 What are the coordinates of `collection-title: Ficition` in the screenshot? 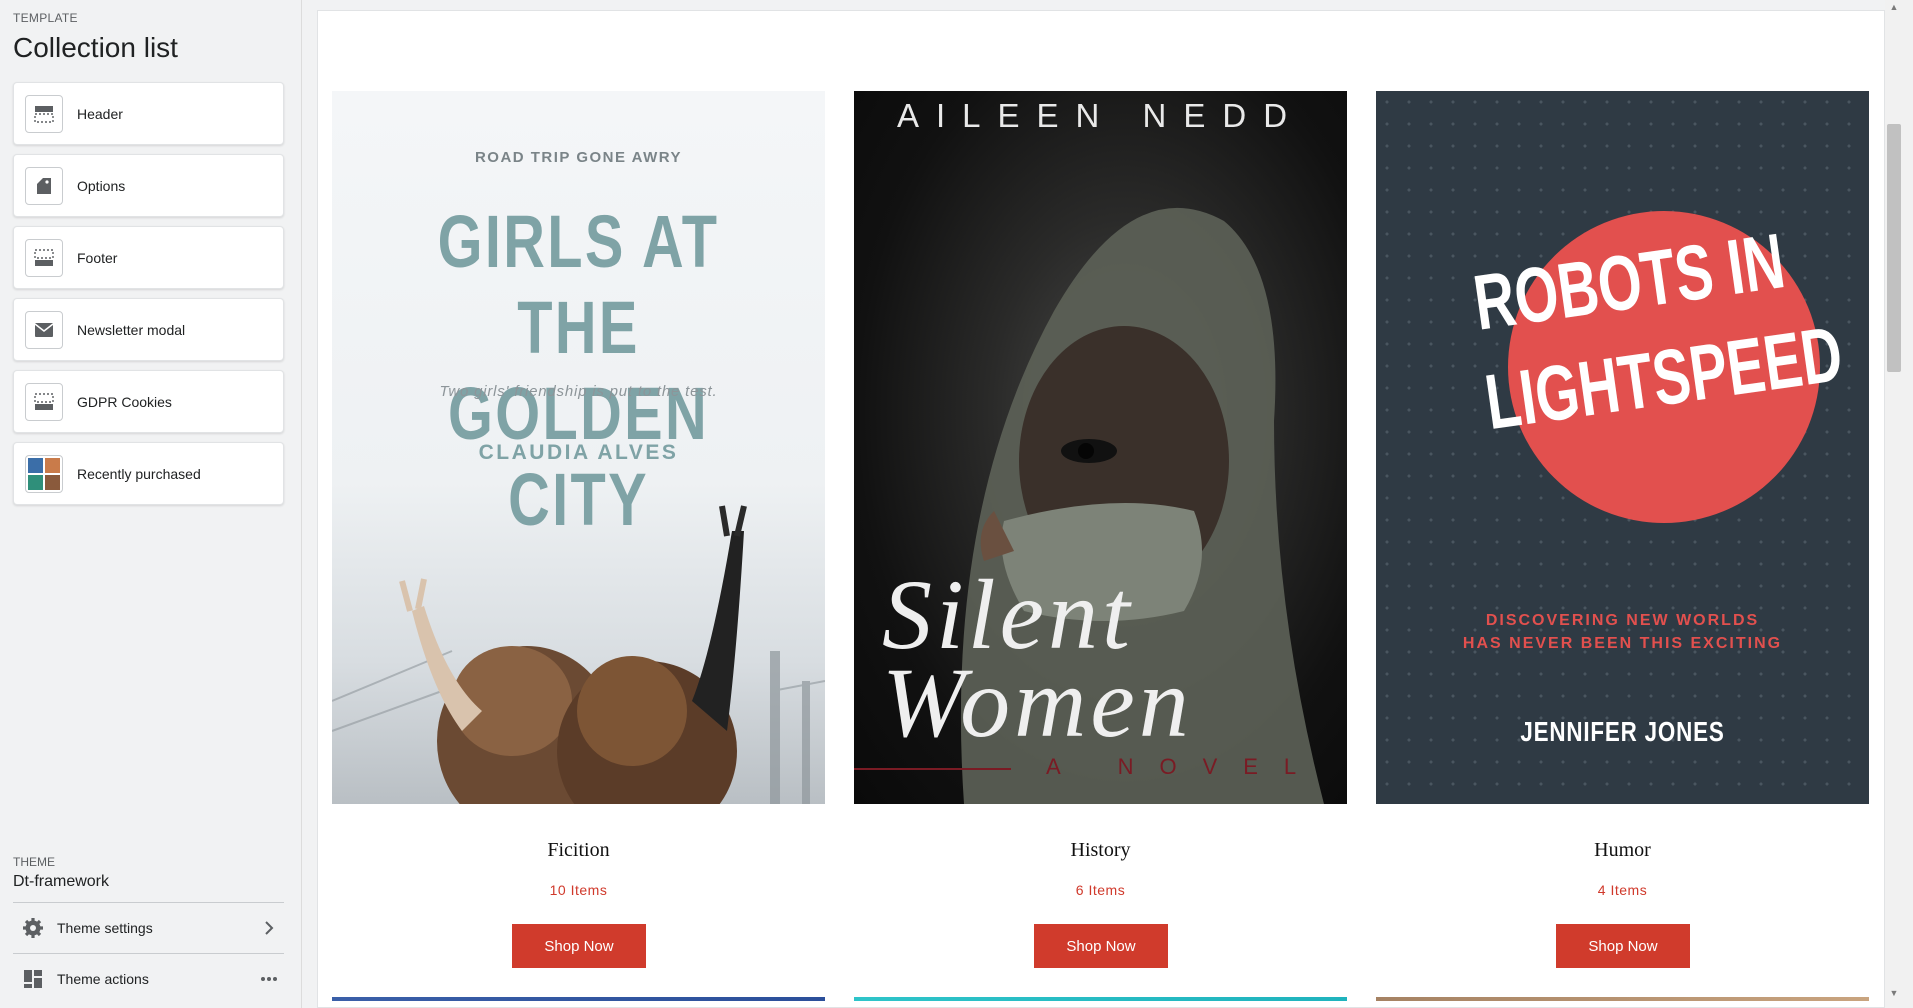 It's located at (578, 850).